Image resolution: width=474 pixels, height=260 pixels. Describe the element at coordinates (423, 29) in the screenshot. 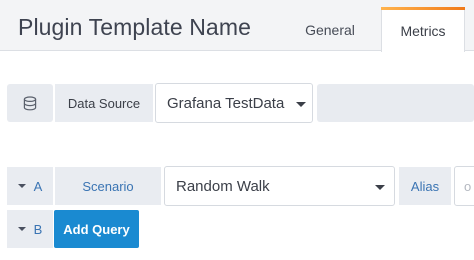

I see `tab-metrics: Metrics` at that location.